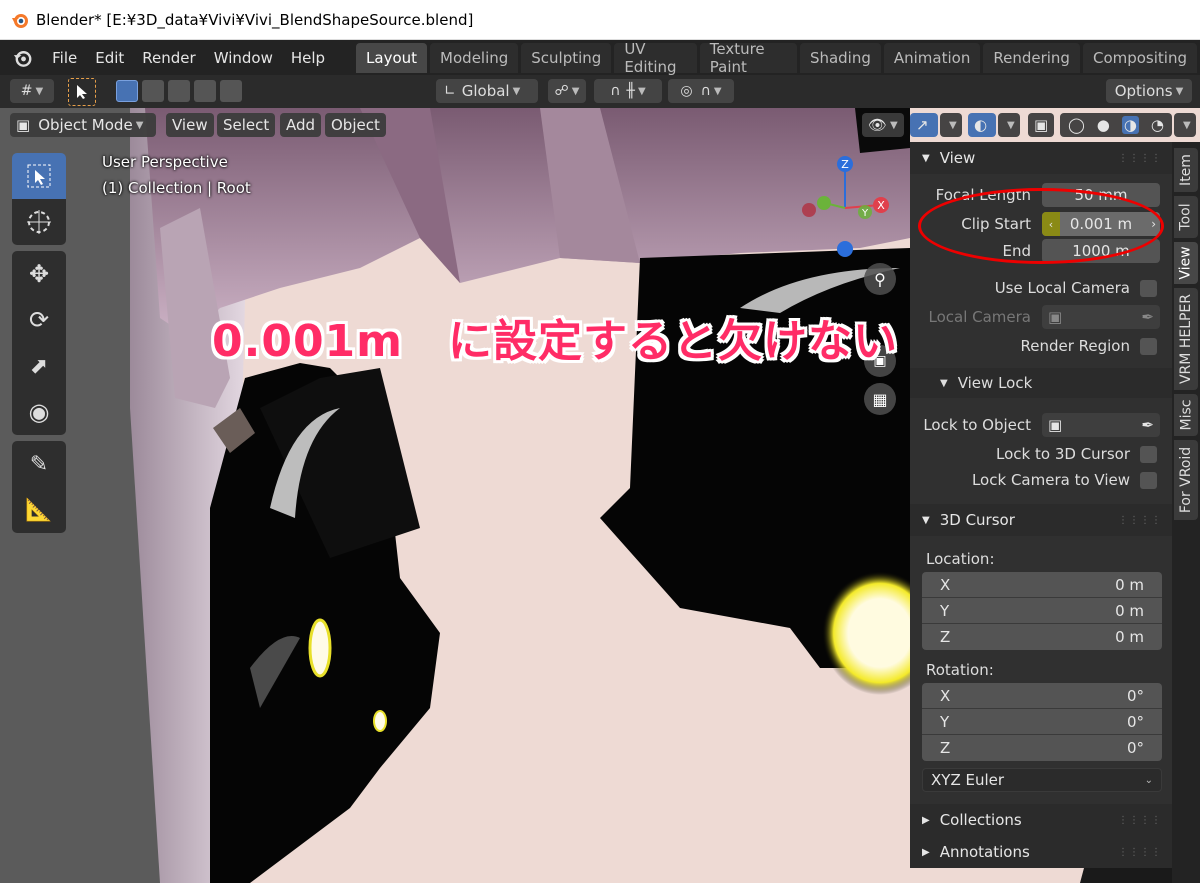 The width and height of the screenshot is (1200, 883). I want to click on view-lock-subpanel-header: ▼ View Lock, so click(1041, 383).